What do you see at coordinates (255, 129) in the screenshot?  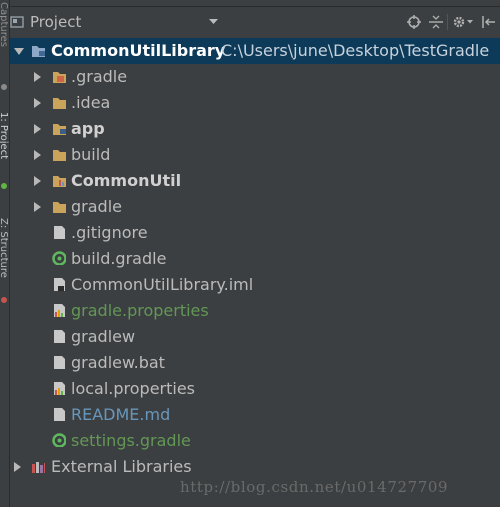 I see `tree-item-app: app` at bounding box center [255, 129].